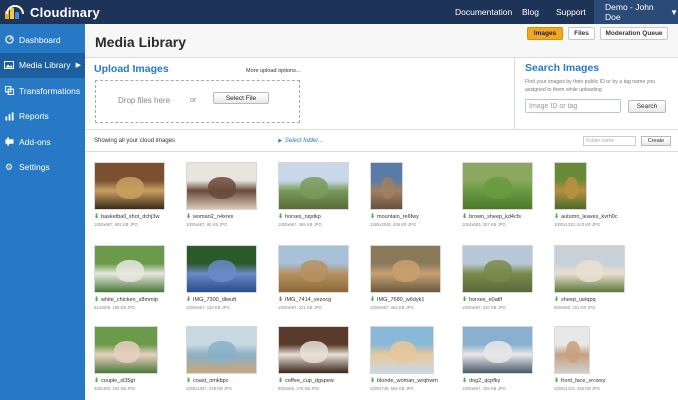 Image resolution: width=678 pixels, height=400 pixels. I want to click on search-input, so click(573, 106).